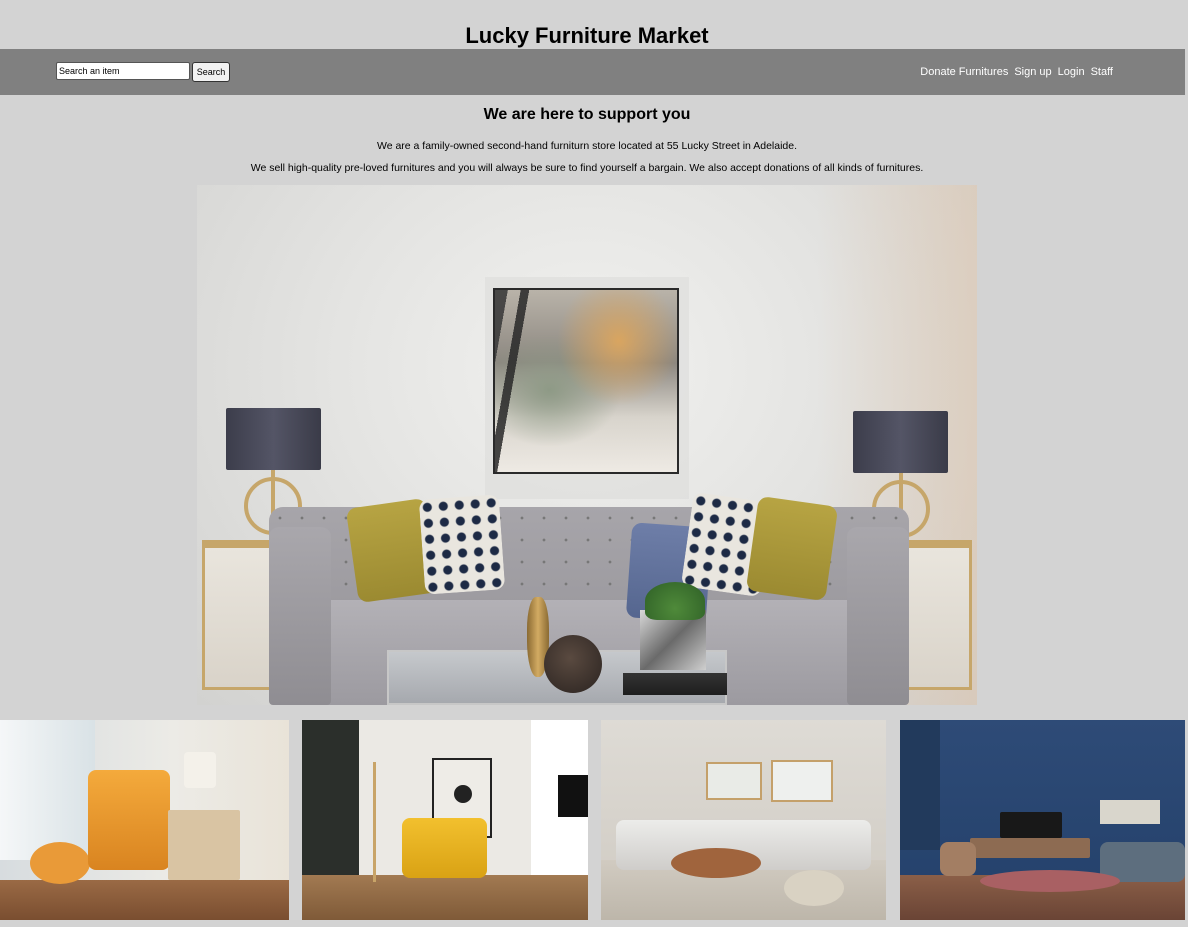  Describe the element at coordinates (587, 114) in the screenshot. I see `section-heading: We are here to support you` at that location.